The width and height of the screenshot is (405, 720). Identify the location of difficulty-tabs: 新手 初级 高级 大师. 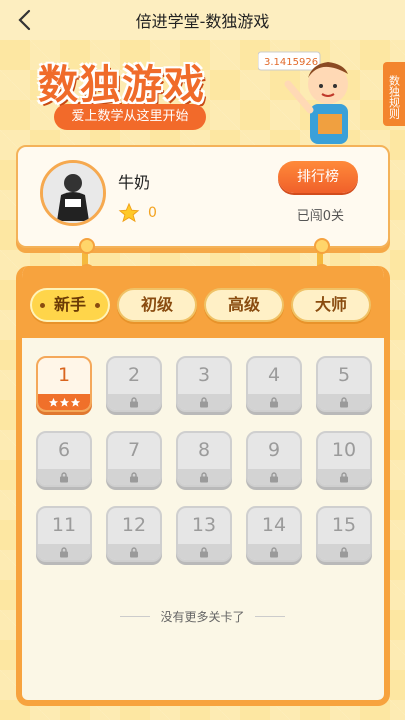
(203, 302).